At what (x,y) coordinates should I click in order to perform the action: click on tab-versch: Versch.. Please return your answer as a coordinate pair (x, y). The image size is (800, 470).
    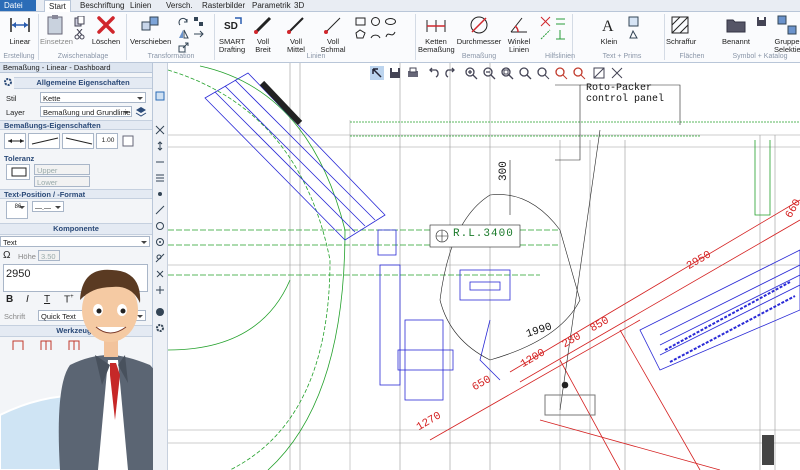
    Looking at the image, I should click on (179, 5).